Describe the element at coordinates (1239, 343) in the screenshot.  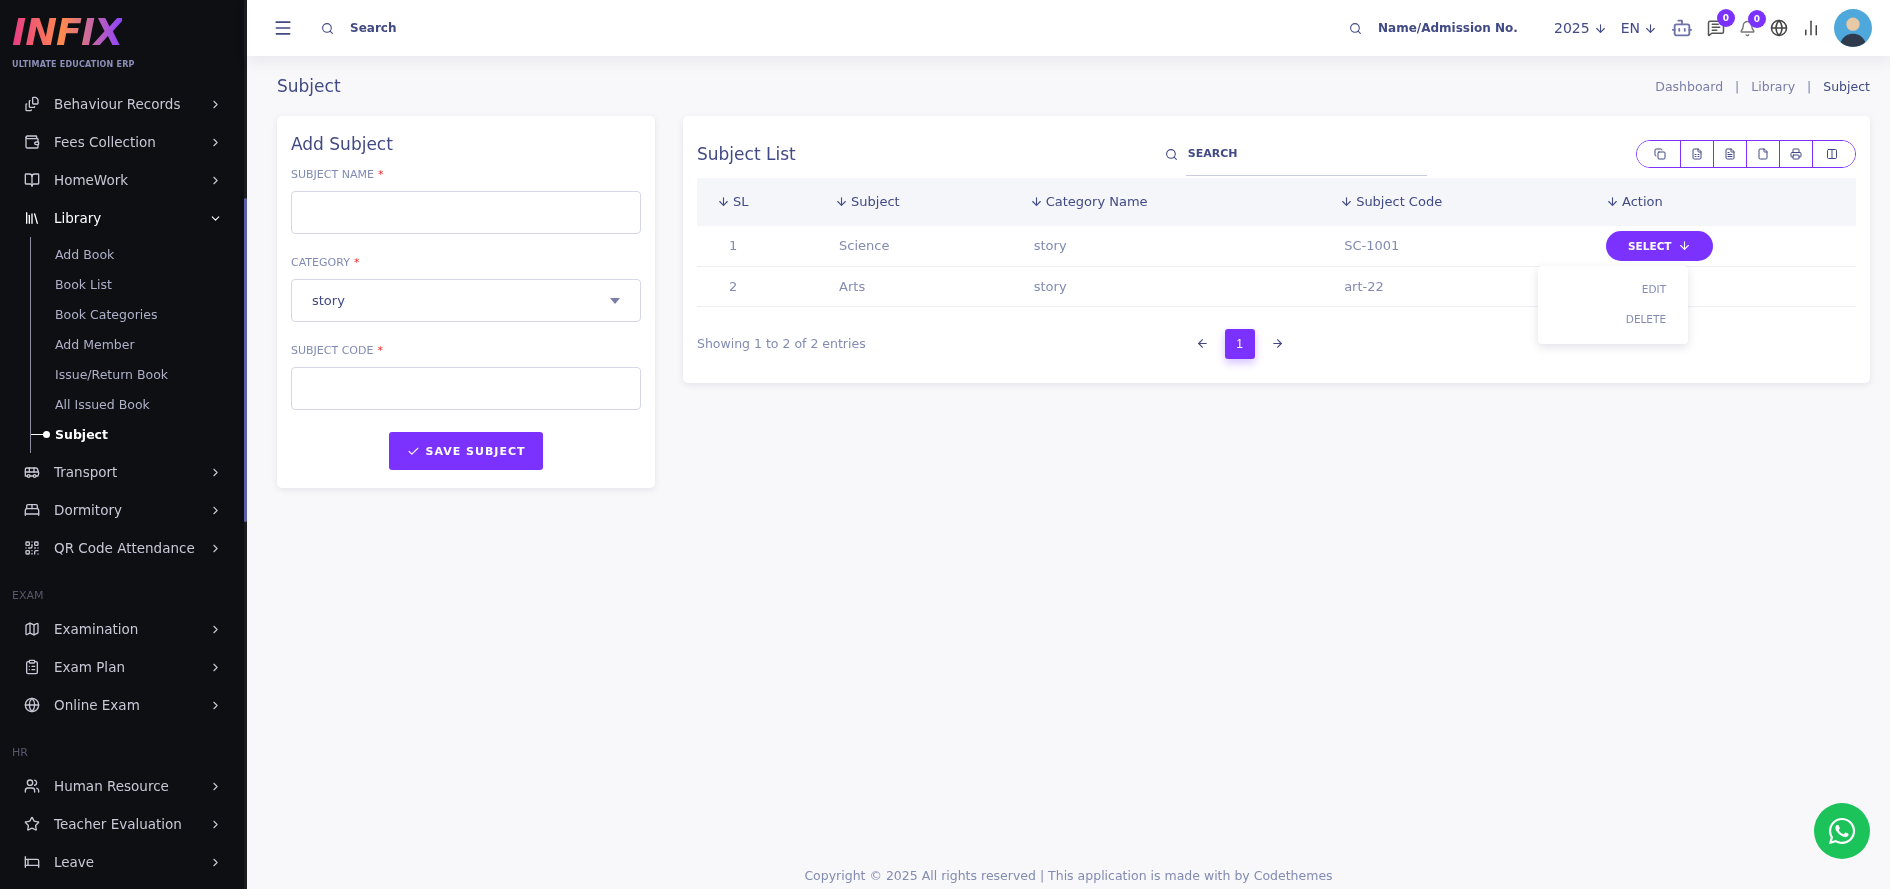
I see `page-button: 1` at that location.